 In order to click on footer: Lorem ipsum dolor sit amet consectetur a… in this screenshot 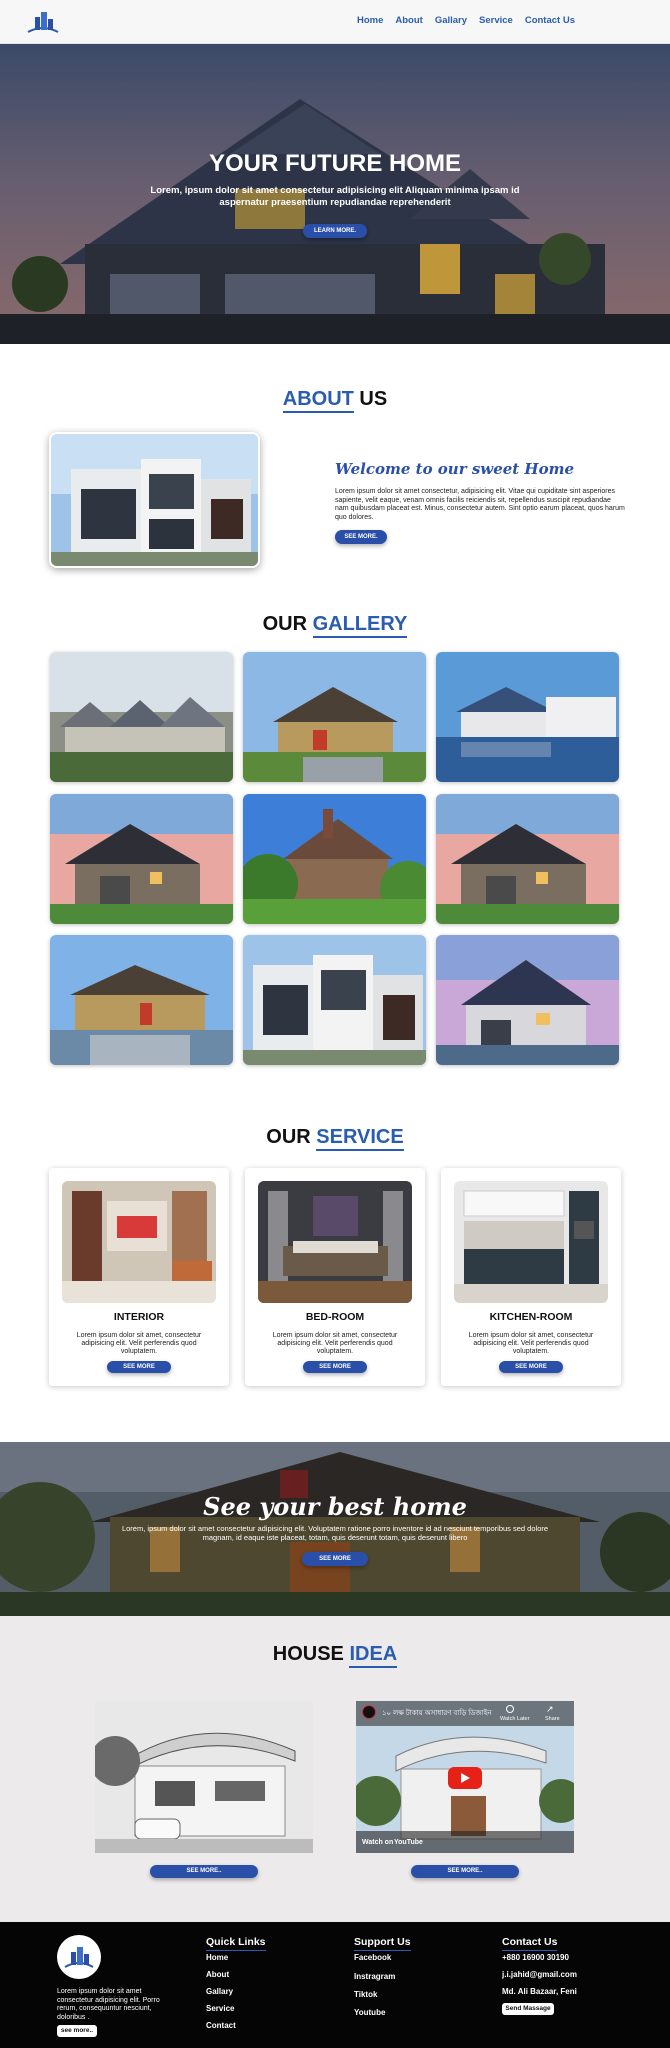, I will do `click(335, 1985)`.